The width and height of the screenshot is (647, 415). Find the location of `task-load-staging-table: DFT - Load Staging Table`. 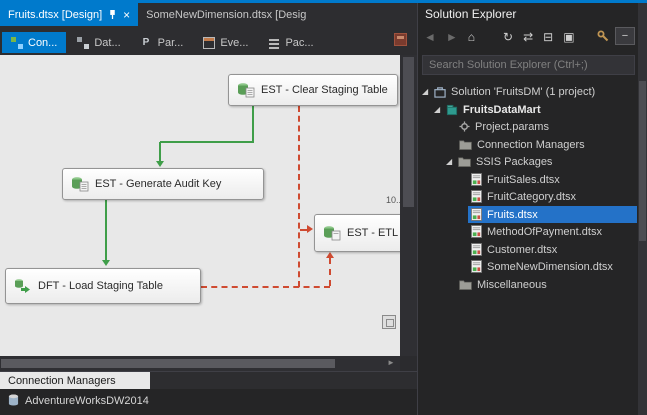

task-load-staging-table: DFT - Load Staging Table is located at coordinates (103, 286).